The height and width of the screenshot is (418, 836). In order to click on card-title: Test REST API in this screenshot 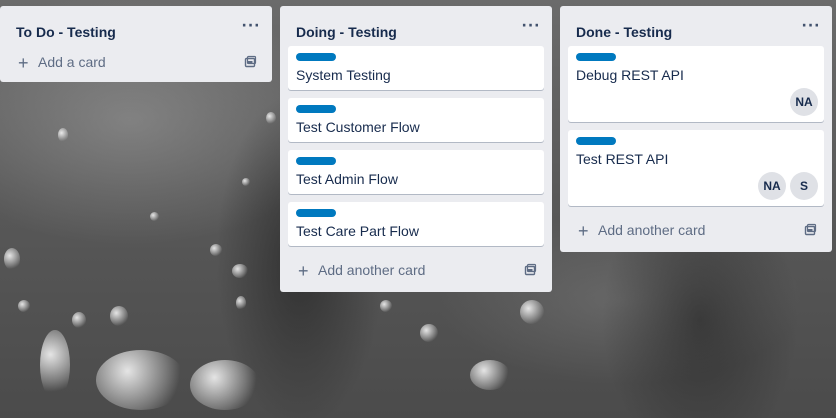, I will do `click(622, 159)`.